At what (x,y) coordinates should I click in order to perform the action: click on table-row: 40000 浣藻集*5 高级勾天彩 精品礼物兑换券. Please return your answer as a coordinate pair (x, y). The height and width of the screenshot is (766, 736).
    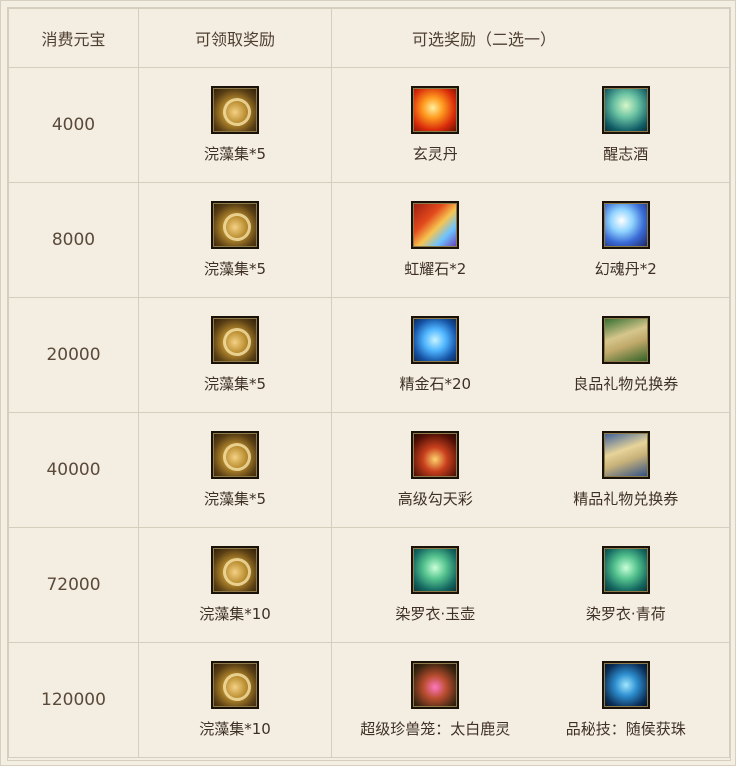
    Looking at the image, I should click on (369, 470).